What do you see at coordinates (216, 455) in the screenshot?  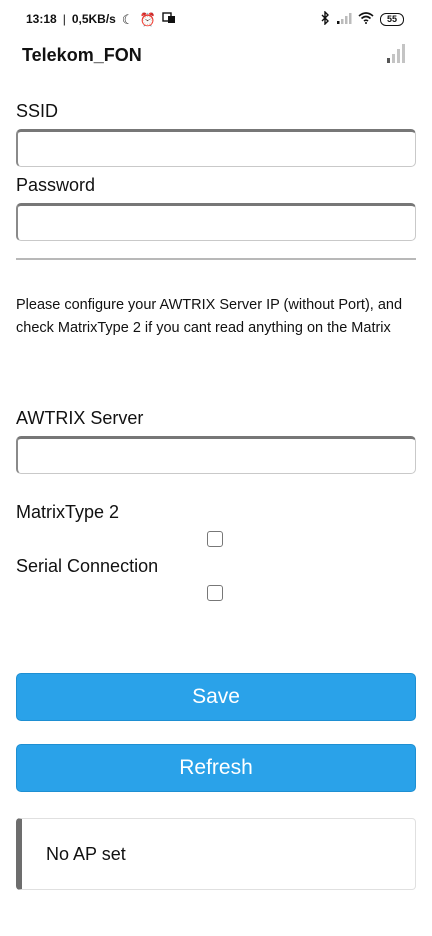 I see `awtrix-server-input` at bounding box center [216, 455].